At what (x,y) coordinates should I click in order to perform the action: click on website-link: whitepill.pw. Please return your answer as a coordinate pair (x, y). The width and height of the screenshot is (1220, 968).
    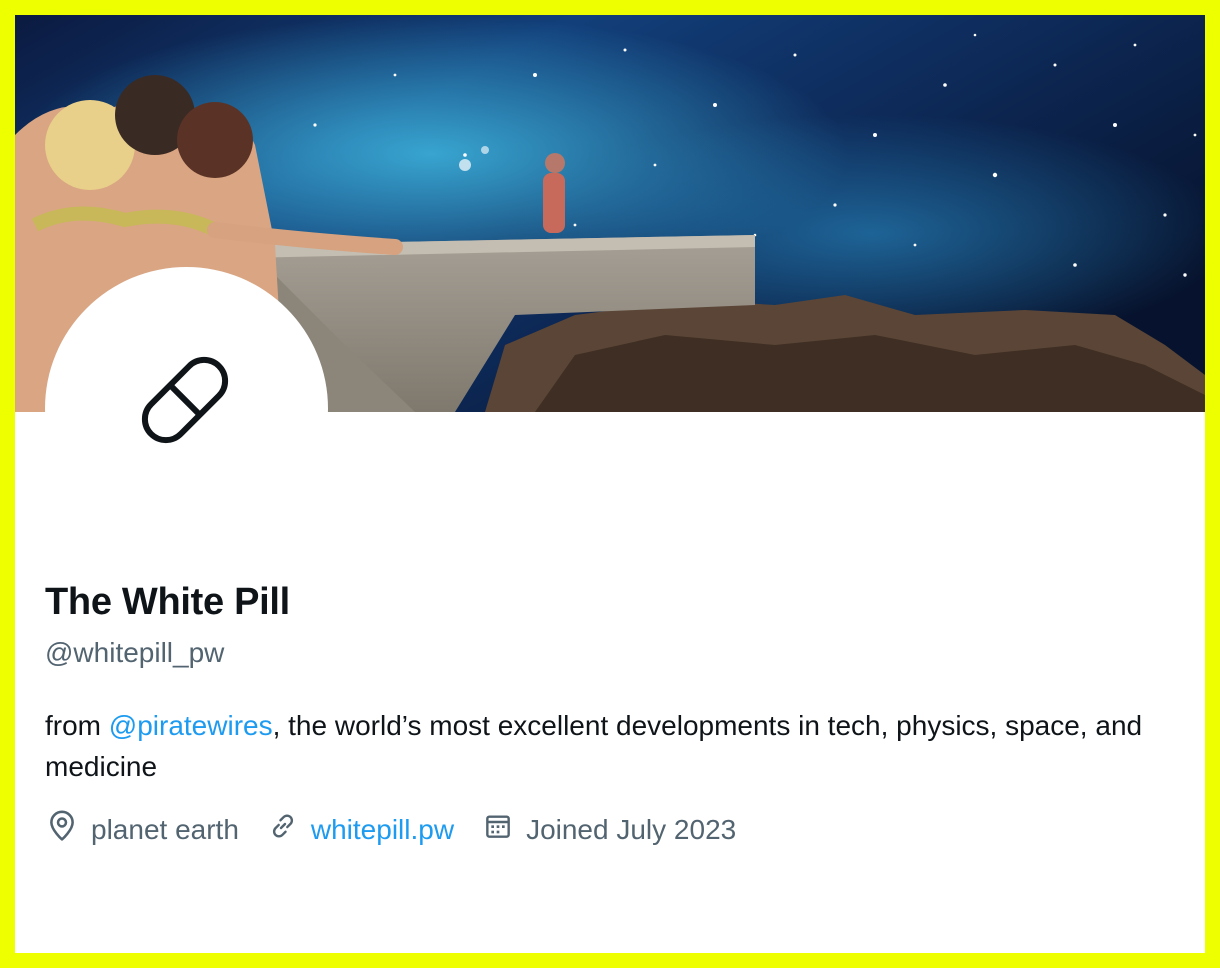
    Looking at the image, I should click on (382, 830).